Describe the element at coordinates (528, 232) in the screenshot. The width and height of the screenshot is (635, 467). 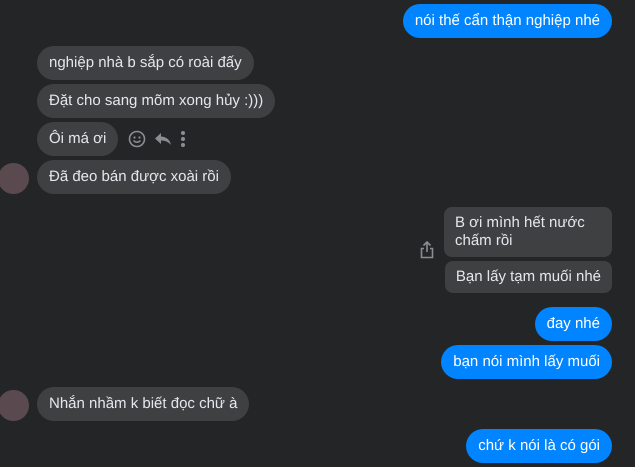
I see `message-bubble: B ơi mình hết nước chấm rồi` at that location.